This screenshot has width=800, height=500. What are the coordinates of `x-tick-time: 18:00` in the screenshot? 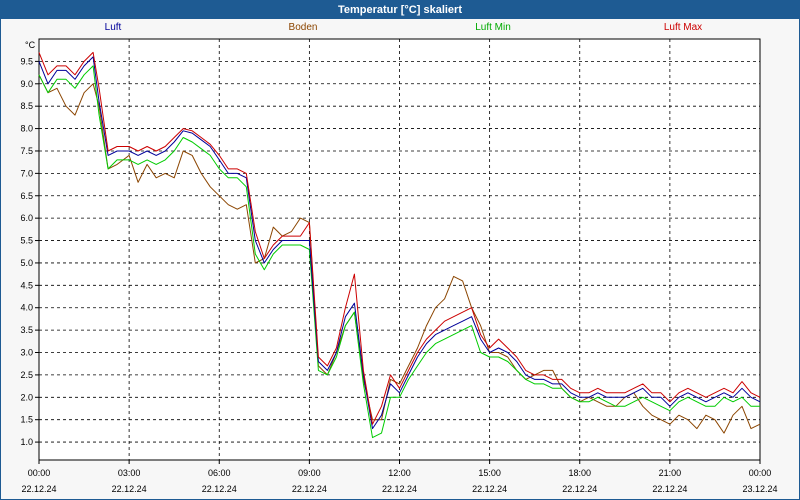 It's located at (579, 473).